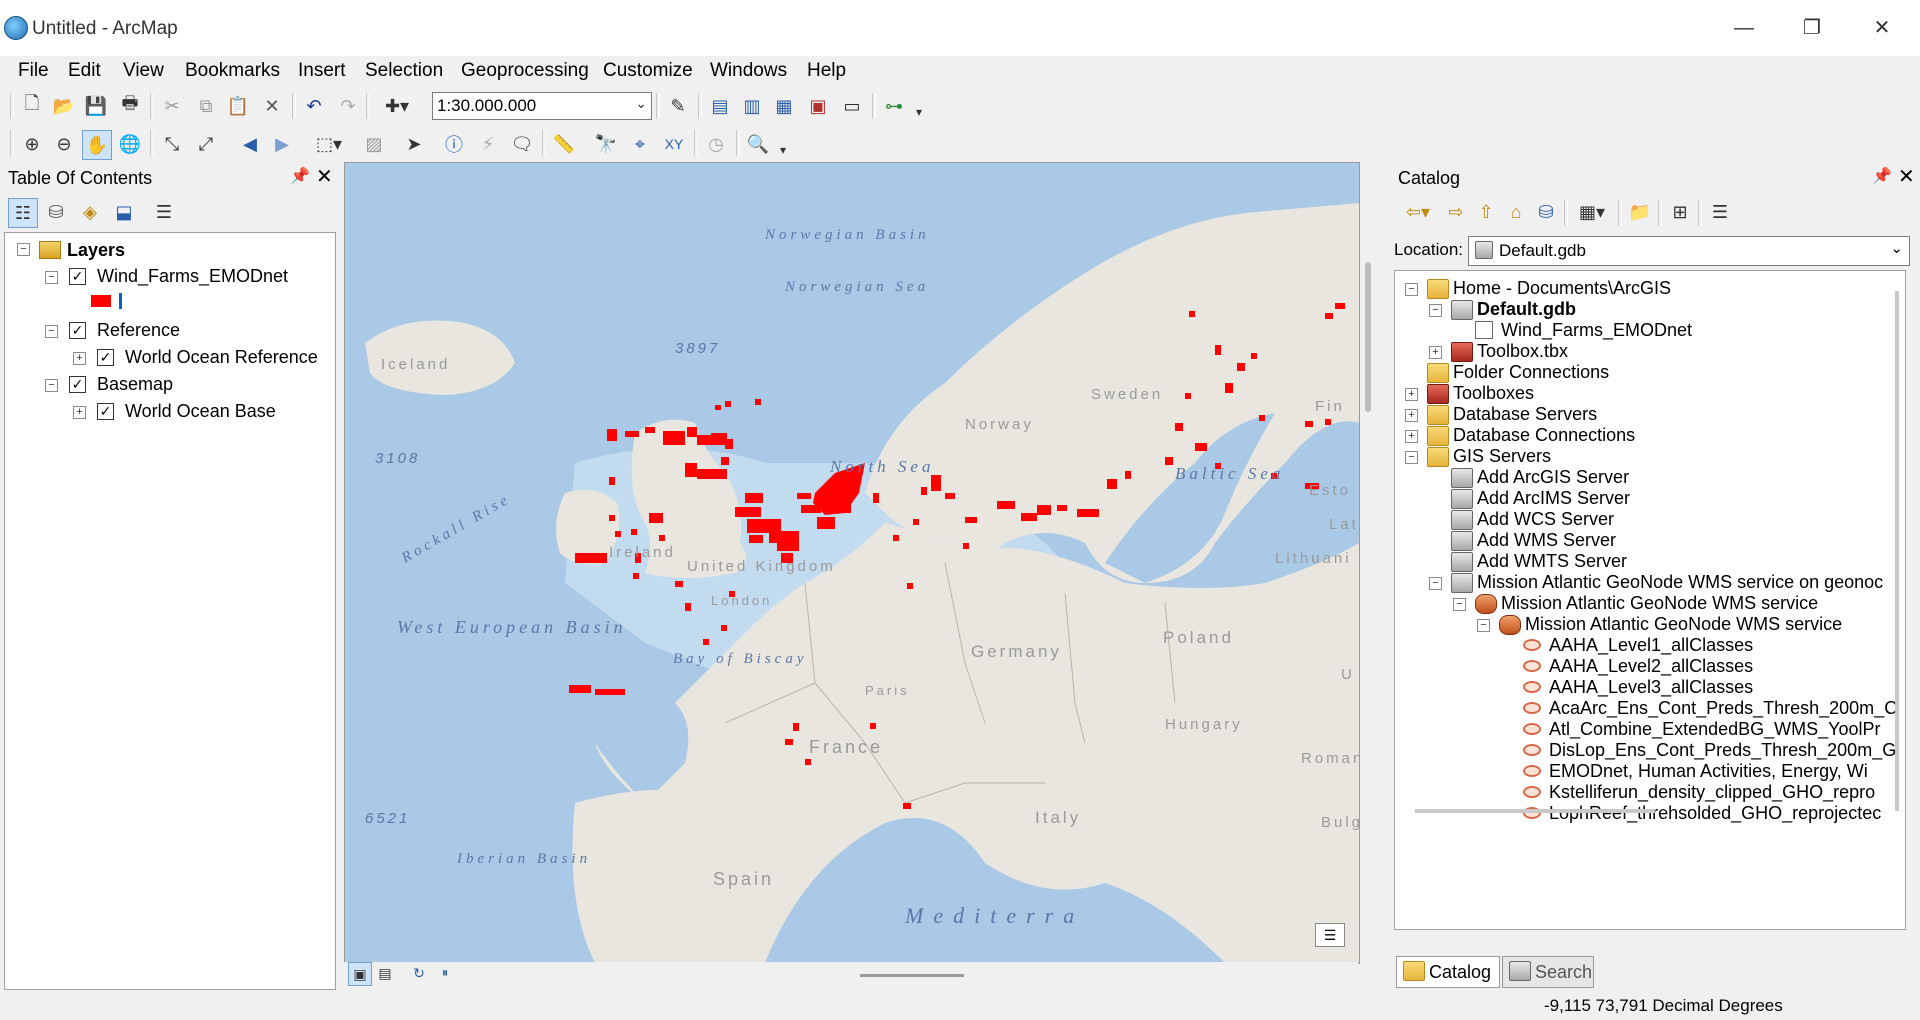 The height and width of the screenshot is (1020, 1920). I want to click on editor-toolbar-icon: ✎, so click(678, 106).